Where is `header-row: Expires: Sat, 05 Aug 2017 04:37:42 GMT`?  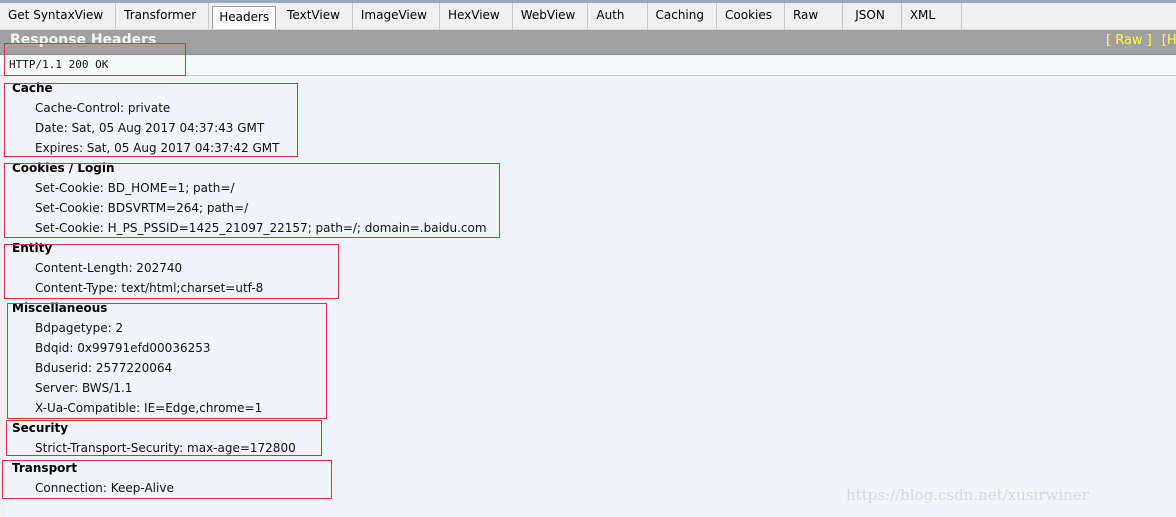 header-row: Expires: Sat, 05 Aug 2017 04:37:42 GMT is located at coordinates (157, 148).